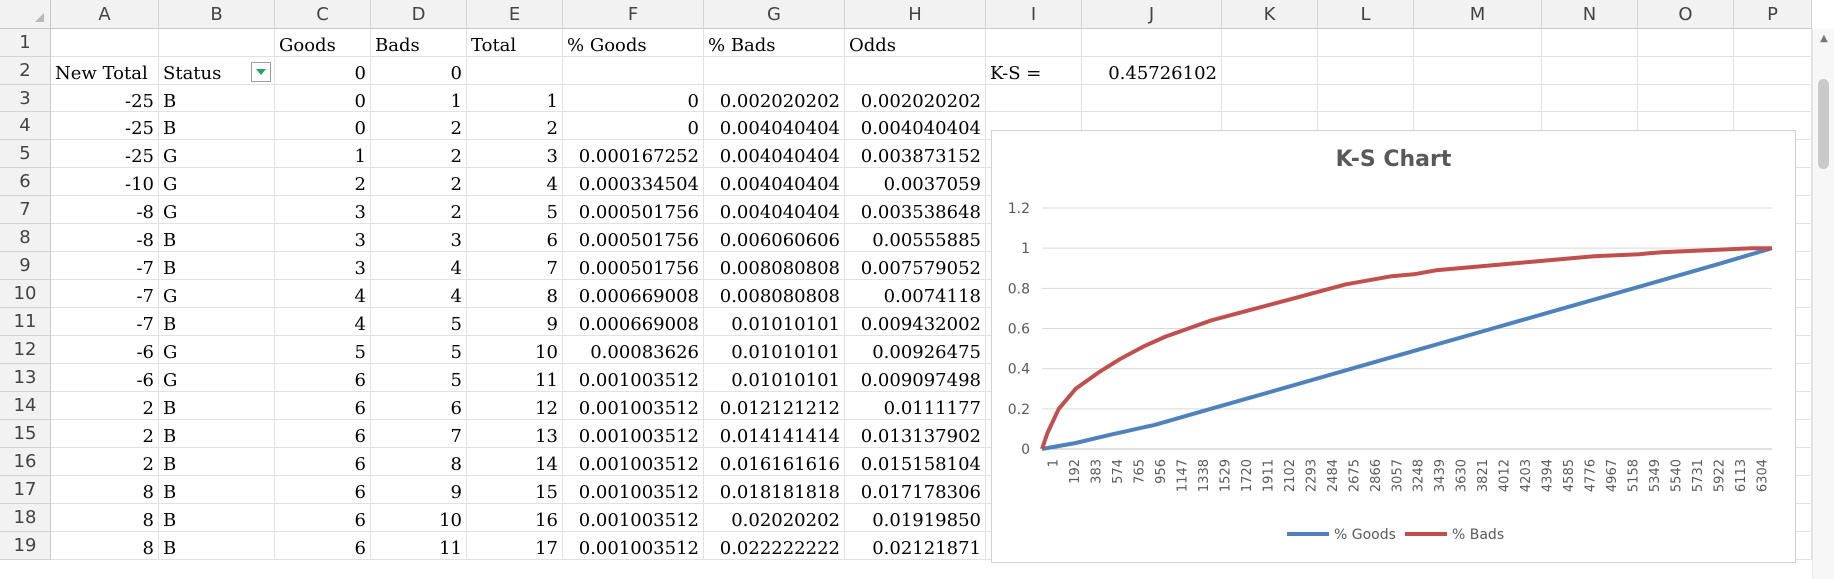  Describe the element at coordinates (915, 546) in the screenshot. I see `cell-h19: 0.02121871` at that location.